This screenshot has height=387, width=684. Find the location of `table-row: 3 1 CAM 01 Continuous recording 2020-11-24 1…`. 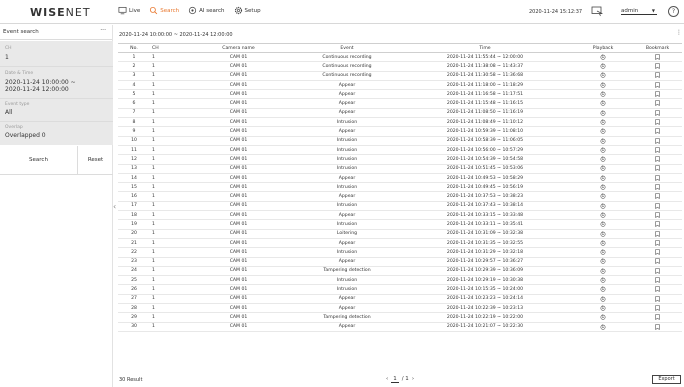

table-row: 3 1 CAM 01 Continuous recording 2020-11-24 1… is located at coordinates (400, 76).